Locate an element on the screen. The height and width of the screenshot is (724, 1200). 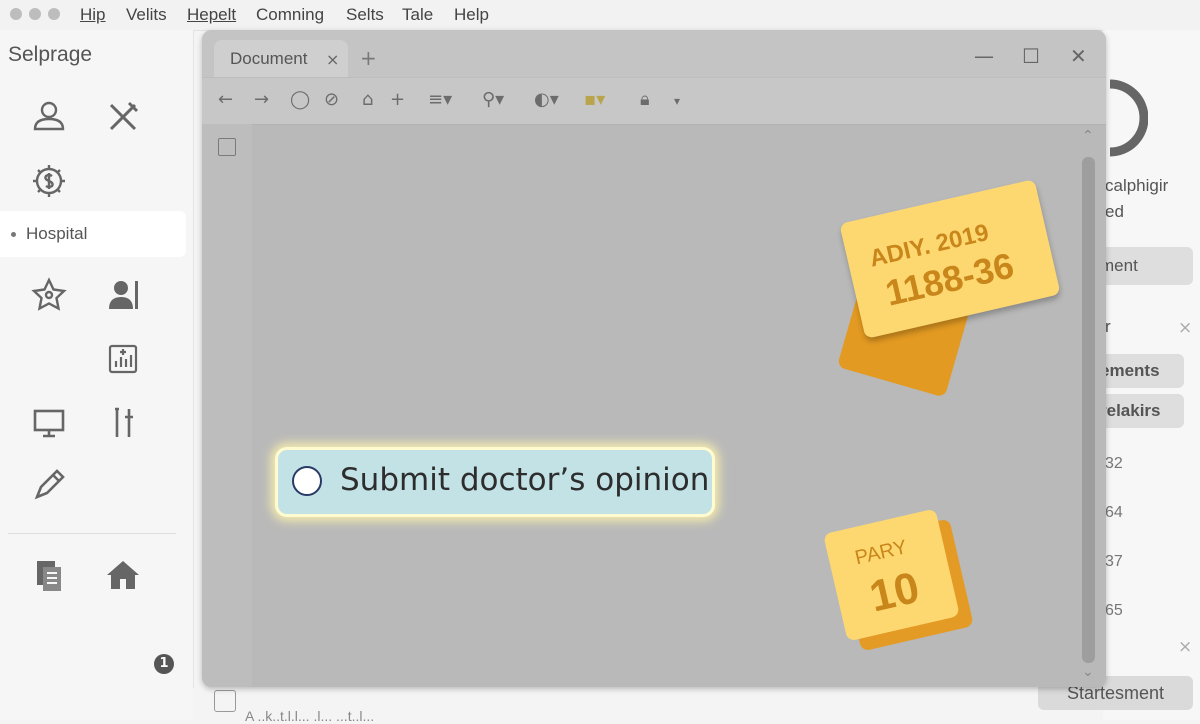
comment-icon: ◯ is located at coordinates (300, 99).